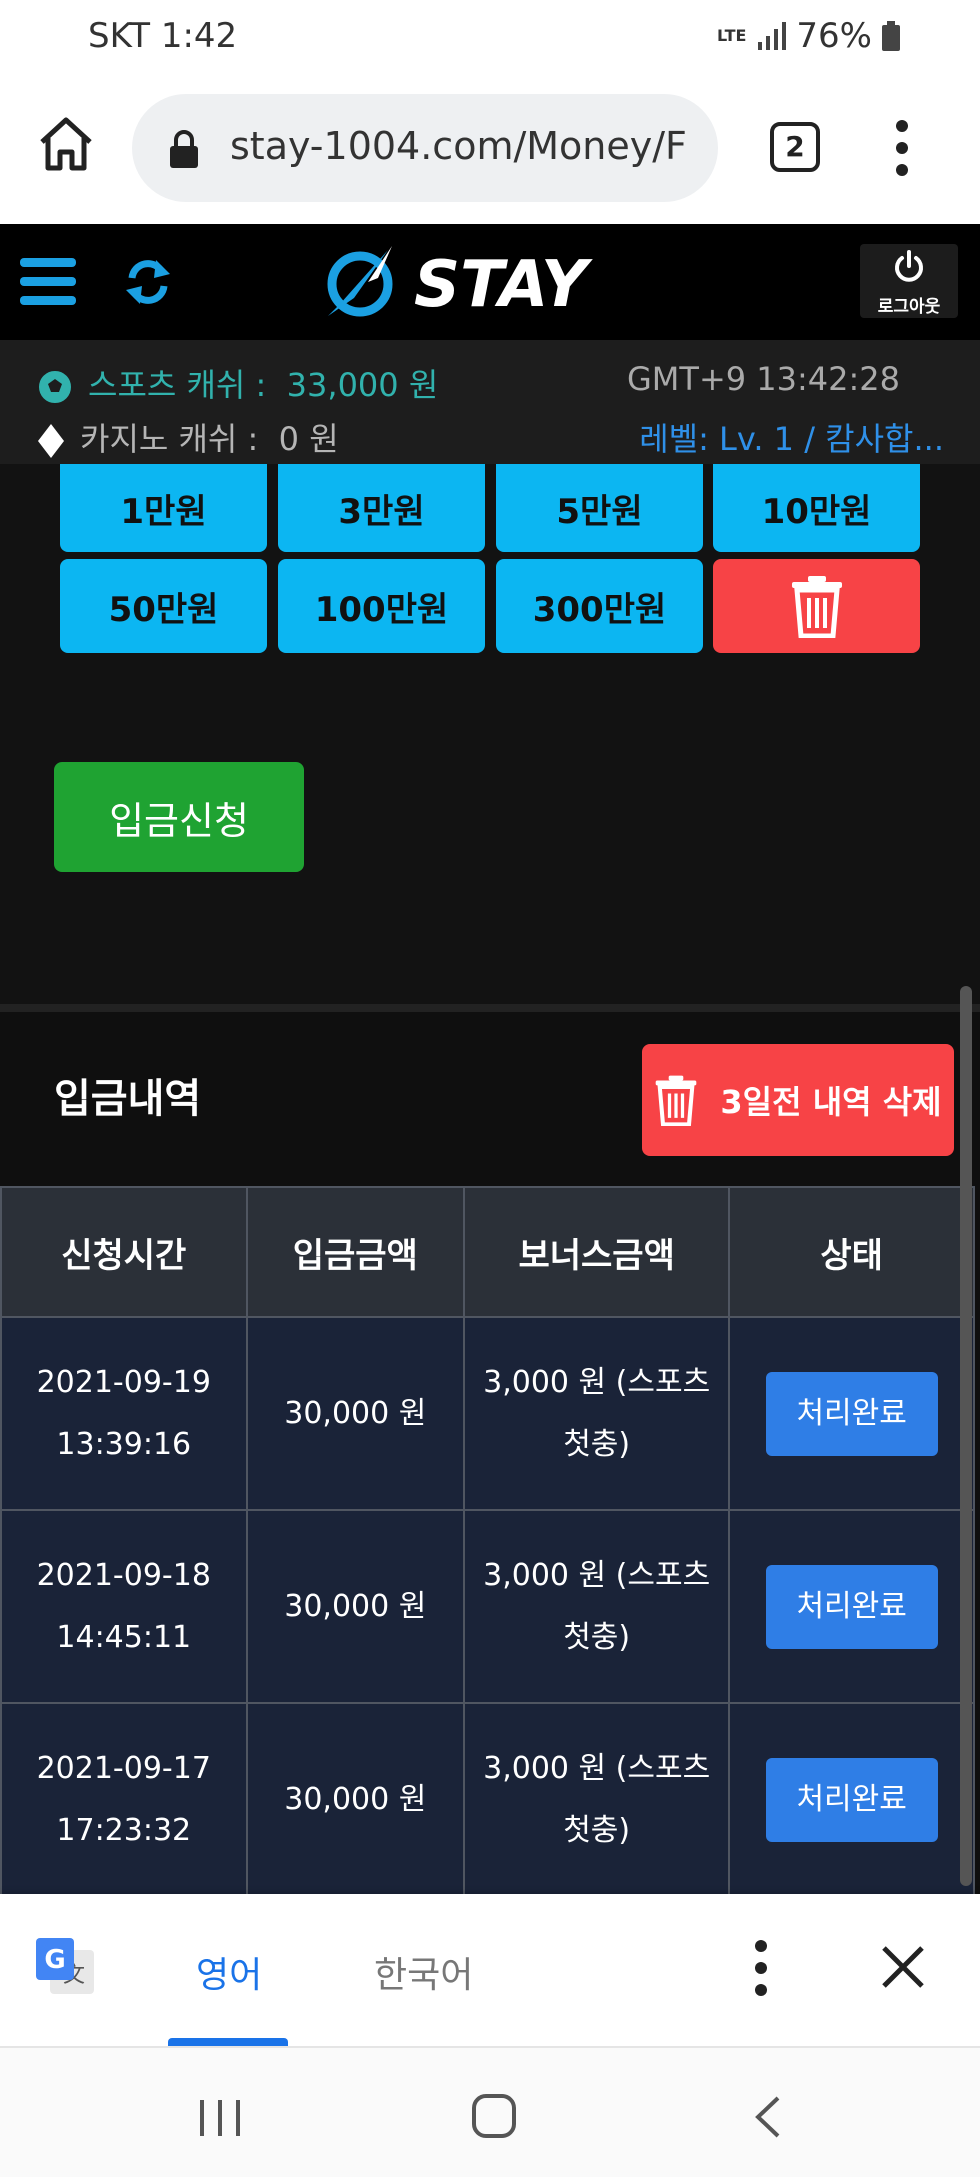  What do you see at coordinates (490, 1008) in the screenshot?
I see `section-divider` at bounding box center [490, 1008].